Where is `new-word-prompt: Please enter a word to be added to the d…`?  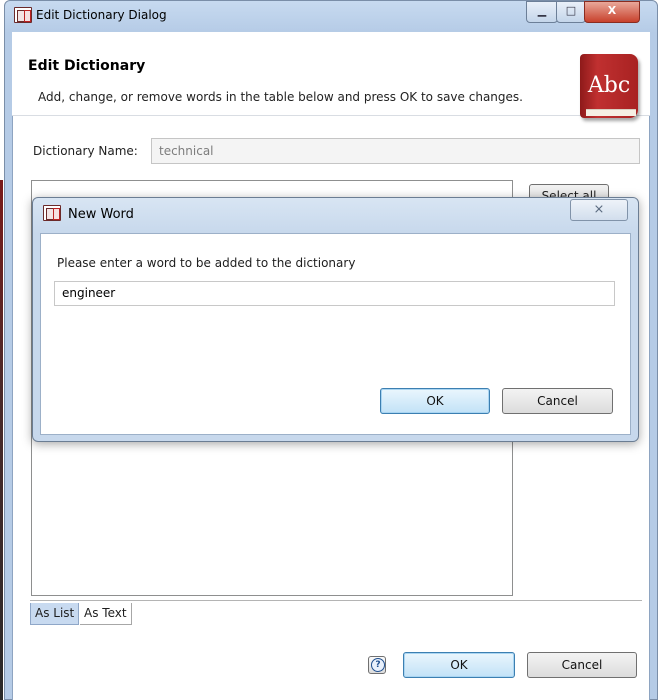 new-word-prompt: Please enter a word to be added to the d… is located at coordinates (206, 263).